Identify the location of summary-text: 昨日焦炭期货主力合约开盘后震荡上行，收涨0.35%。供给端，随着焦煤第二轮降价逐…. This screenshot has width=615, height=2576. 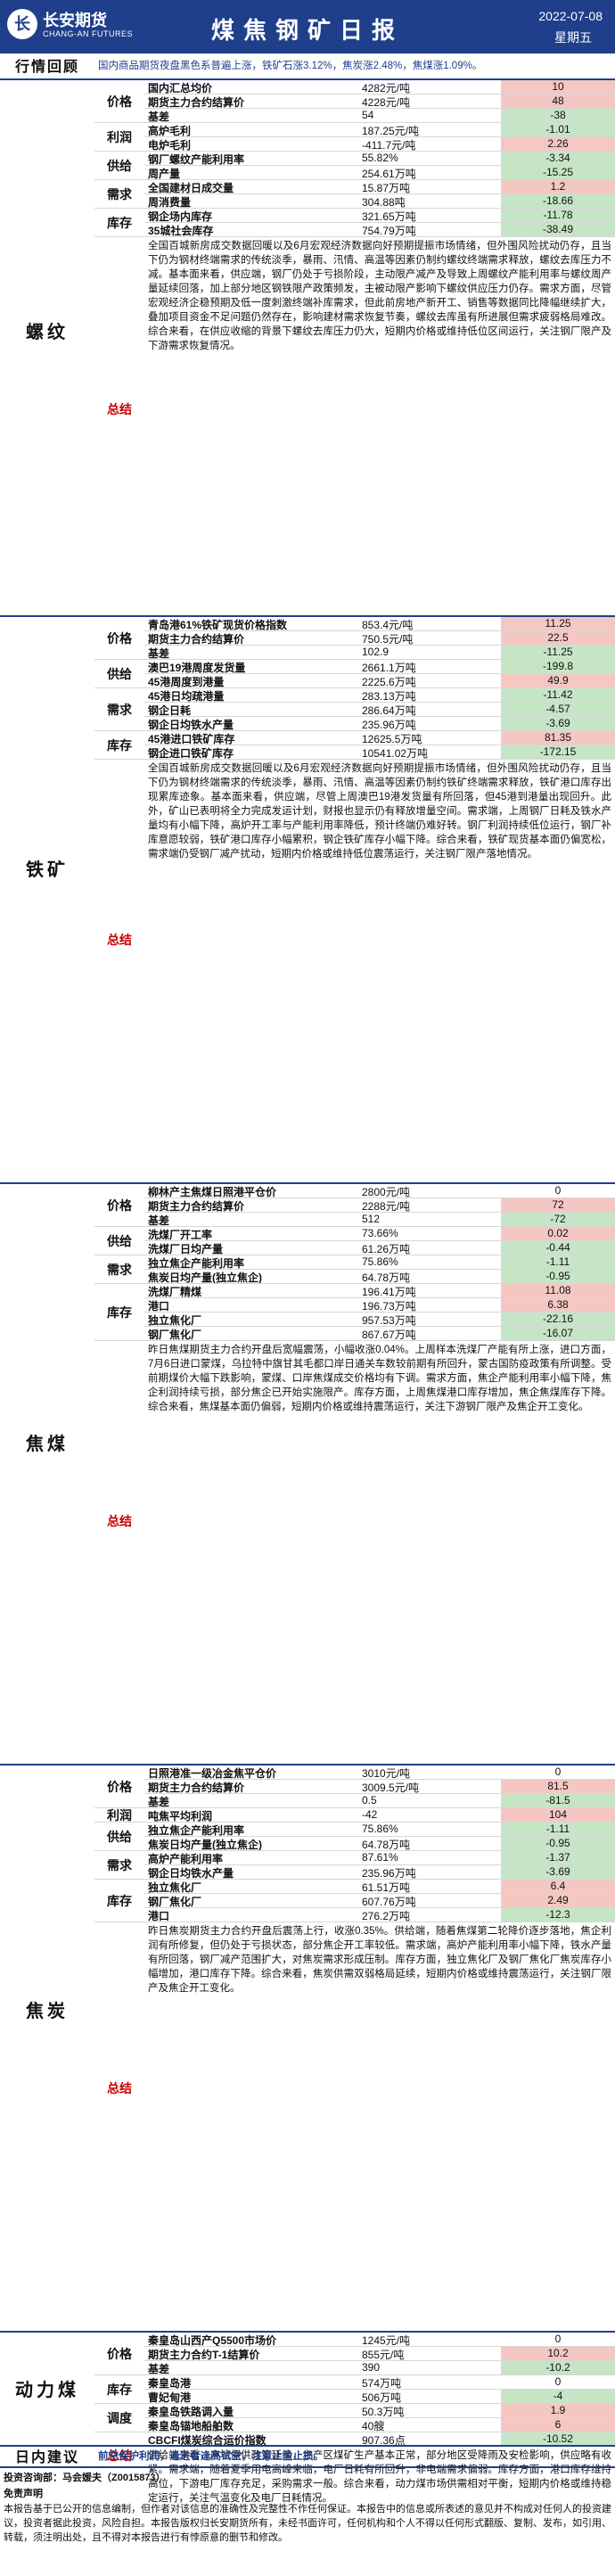
(379, 1960).